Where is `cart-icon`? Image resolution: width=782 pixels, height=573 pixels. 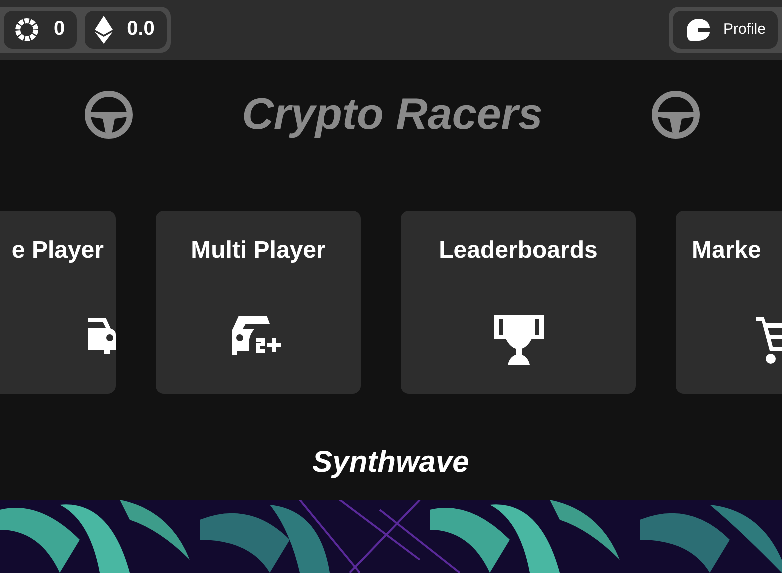 cart-icon is located at coordinates (769, 339).